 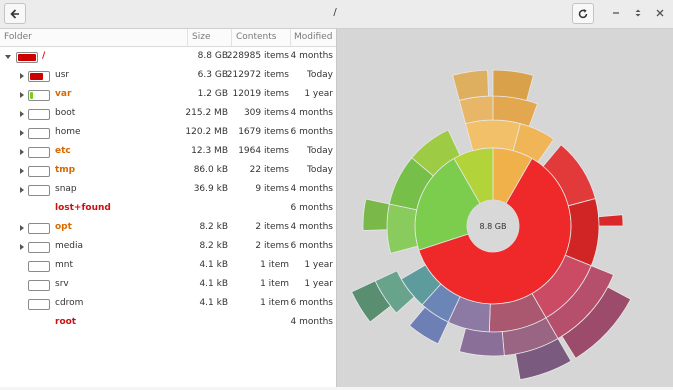 What do you see at coordinates (616, 13) in the screenshot?
I see `minimize-button` at bounding box center [616, 13].